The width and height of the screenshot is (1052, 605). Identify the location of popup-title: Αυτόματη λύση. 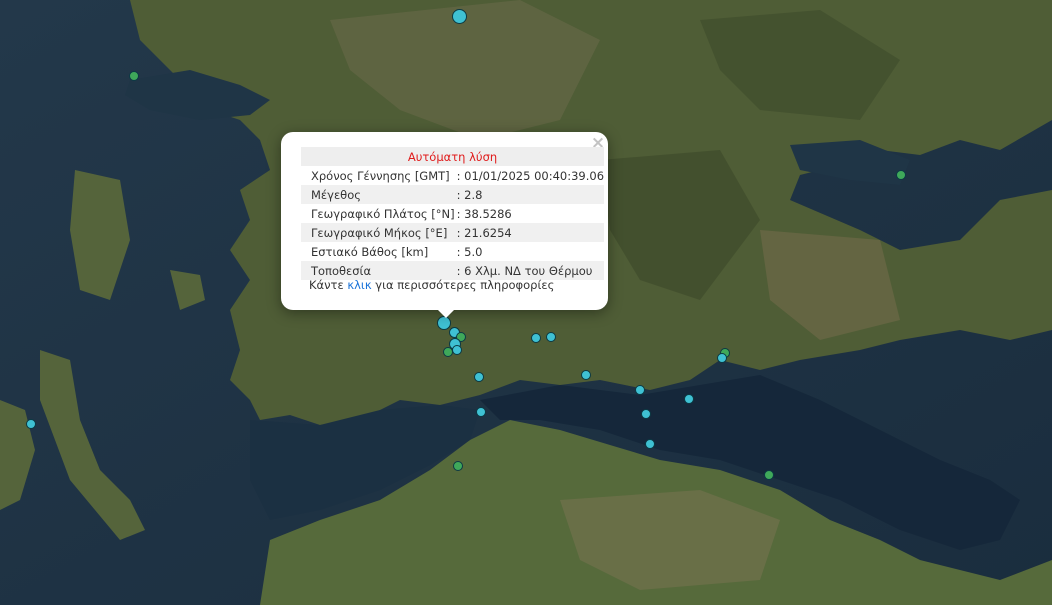
(453, 156).